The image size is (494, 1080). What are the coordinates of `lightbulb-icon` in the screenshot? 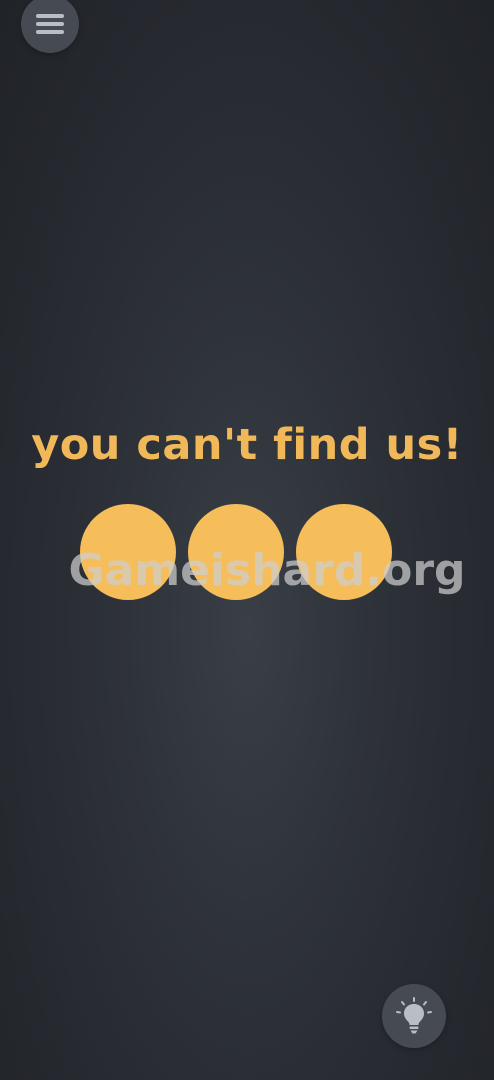 It's located at (414, 1016).